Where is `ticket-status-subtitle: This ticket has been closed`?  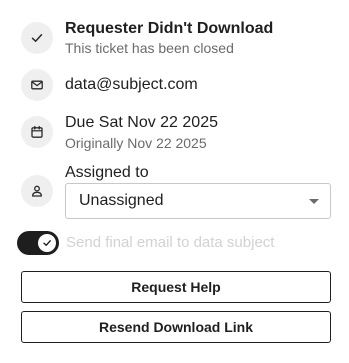 ticket-status-subtitle: This ticket has been closed is located at coordinates (149, 48).